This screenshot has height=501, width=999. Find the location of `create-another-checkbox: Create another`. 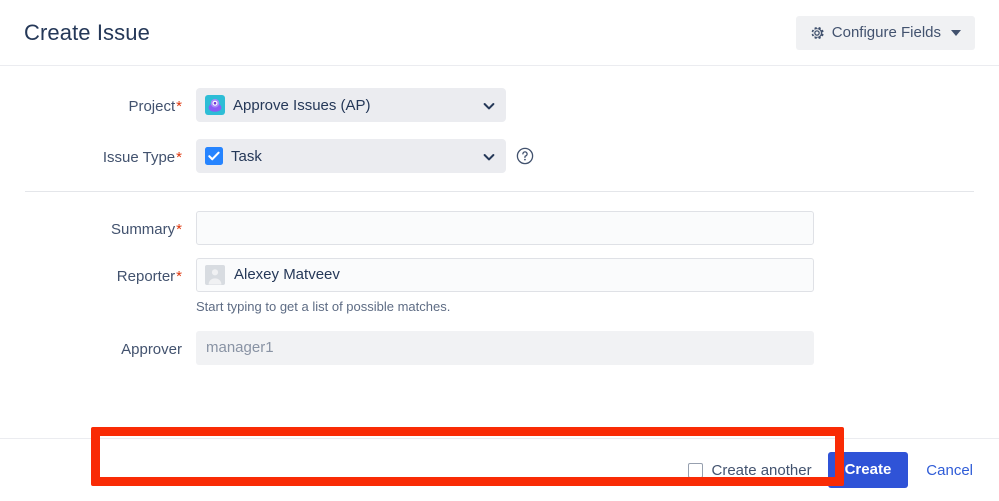

create-another-checkbox: Create another is located at coordinates (749, 470).